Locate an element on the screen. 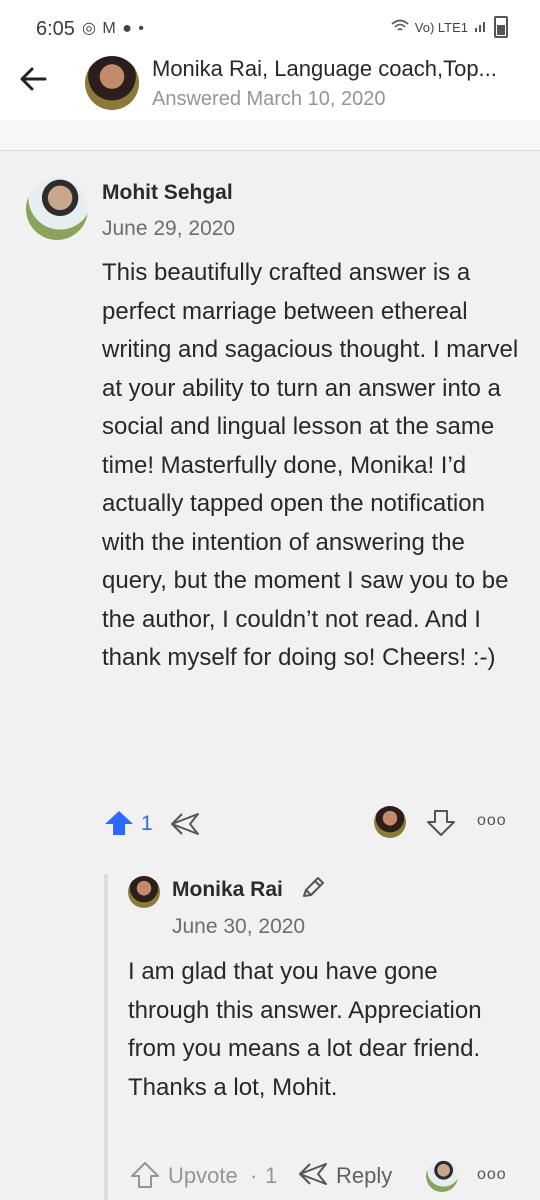 The width and height of the screenshot is (540, 1200). more-options-icon: ooo is located at coordinates (492, 821).